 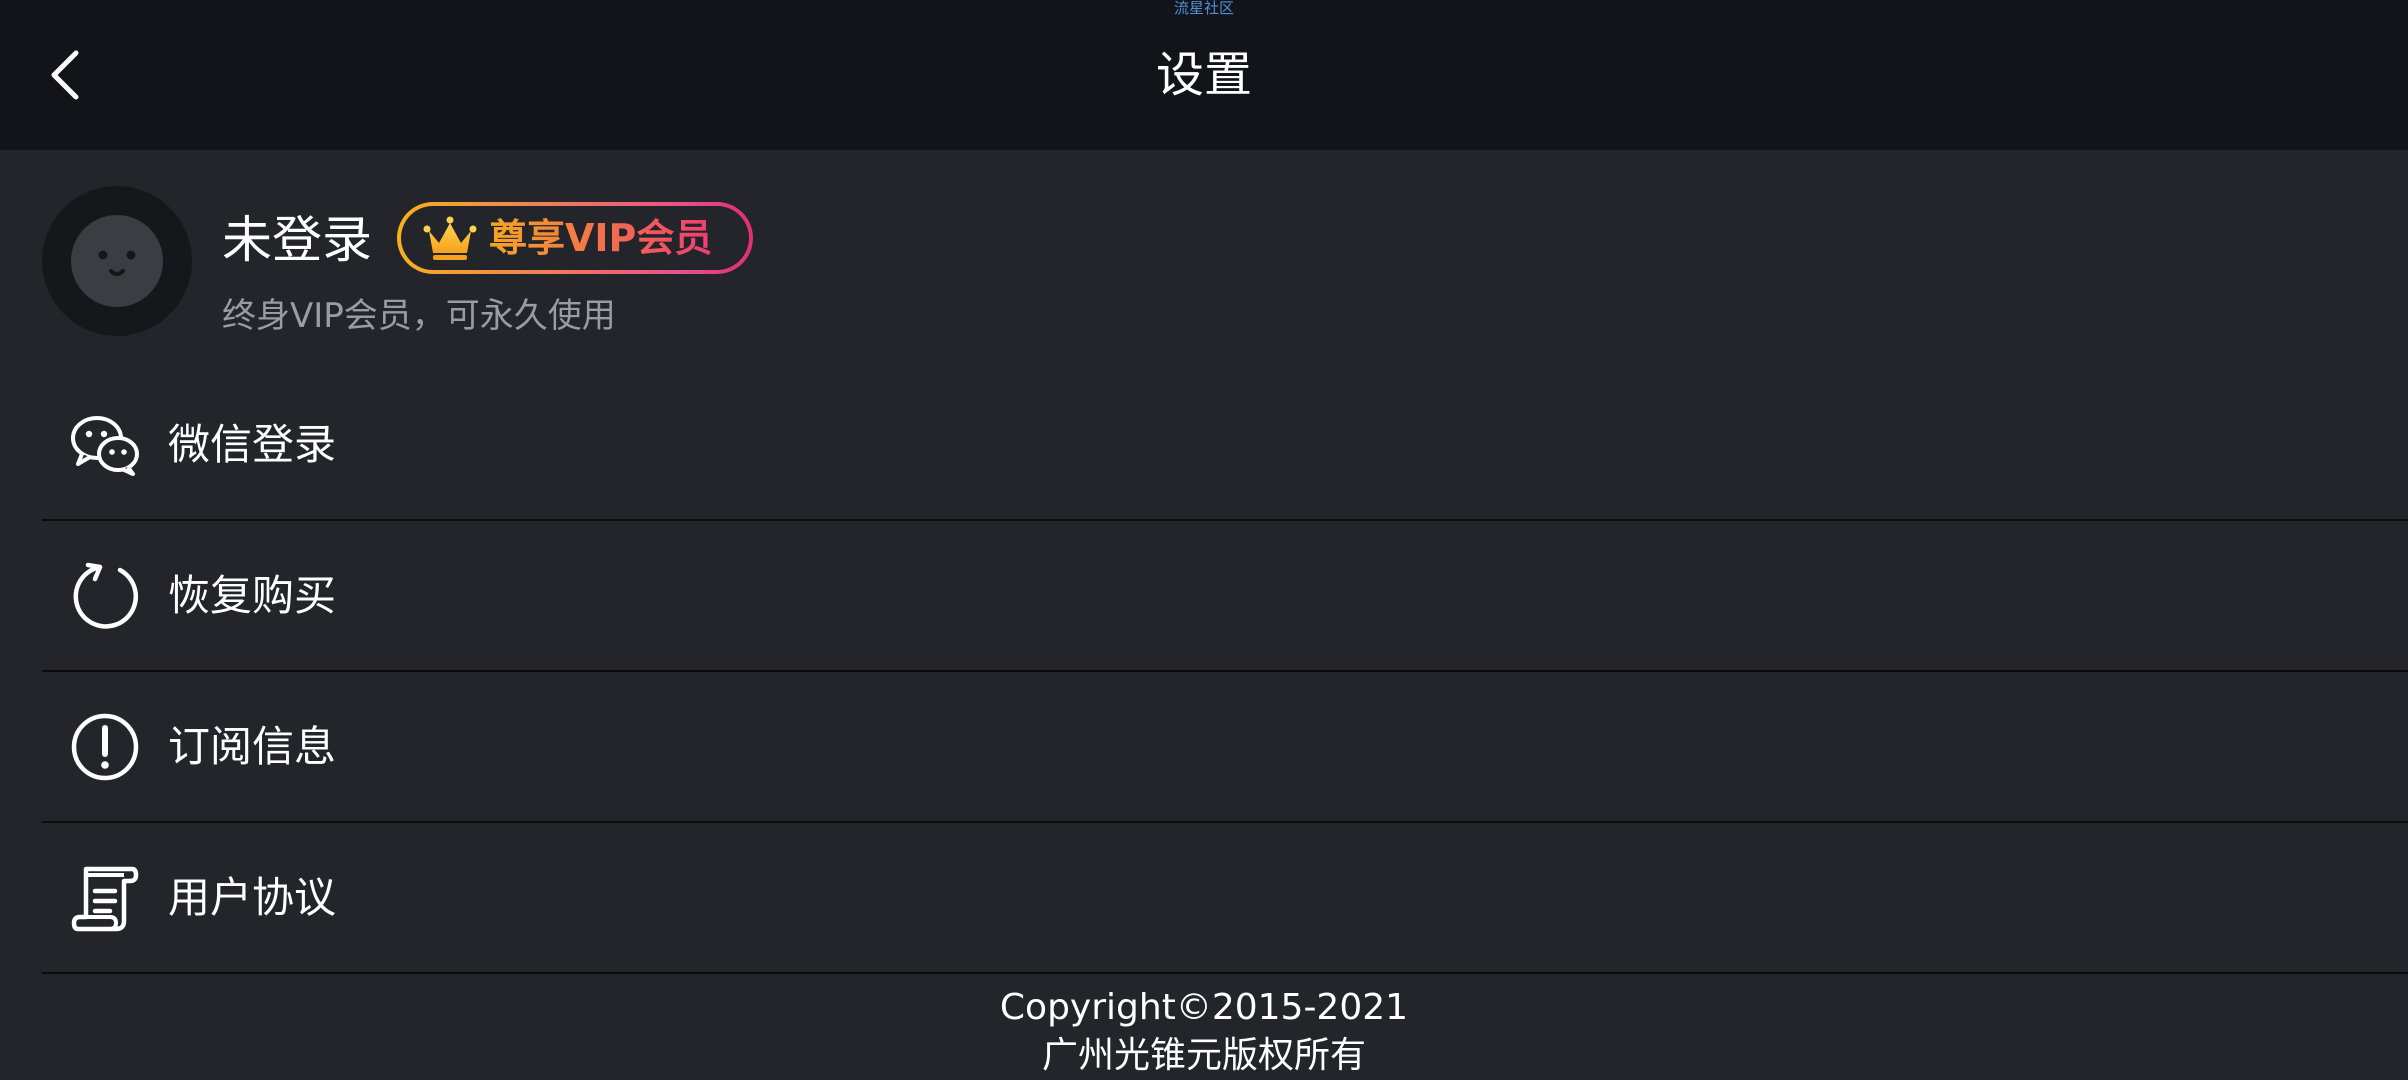 I want to click on wechat-icon, so click(x=105, y=445).